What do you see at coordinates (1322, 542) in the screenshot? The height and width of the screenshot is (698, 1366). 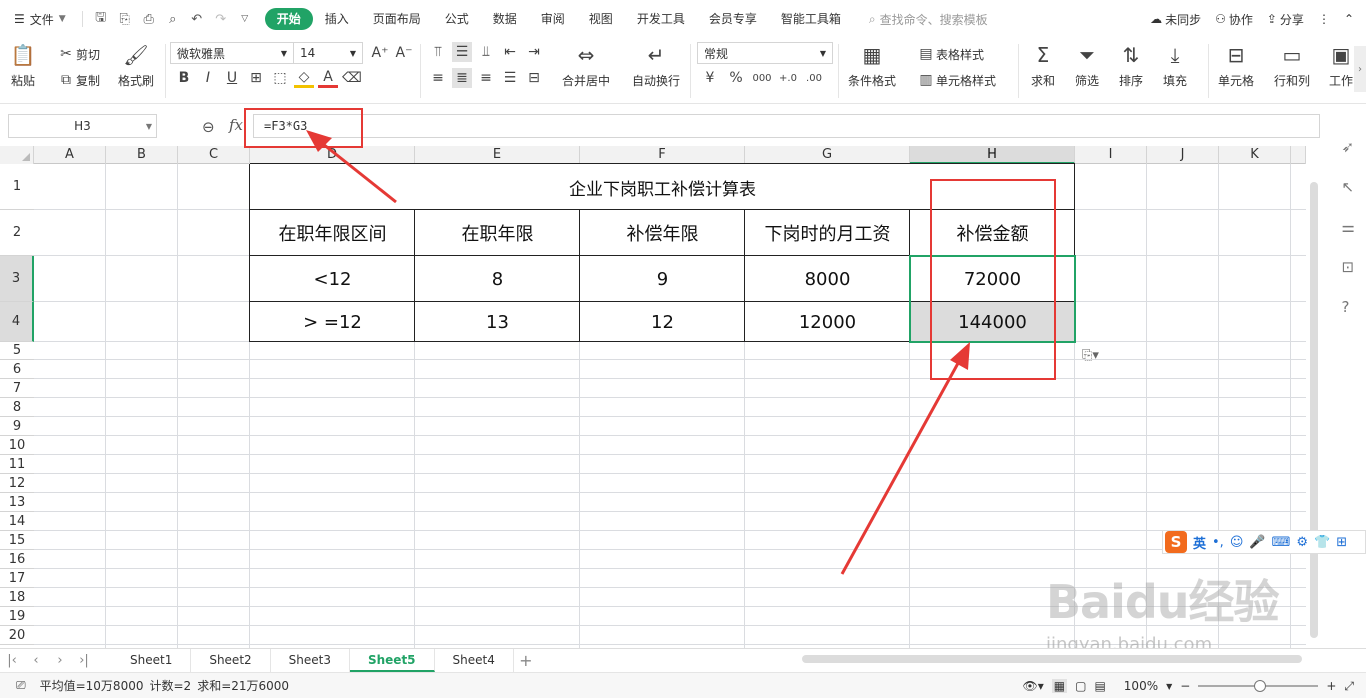 I see `skin-icon: 👕` at bounding box center [1322, 542].